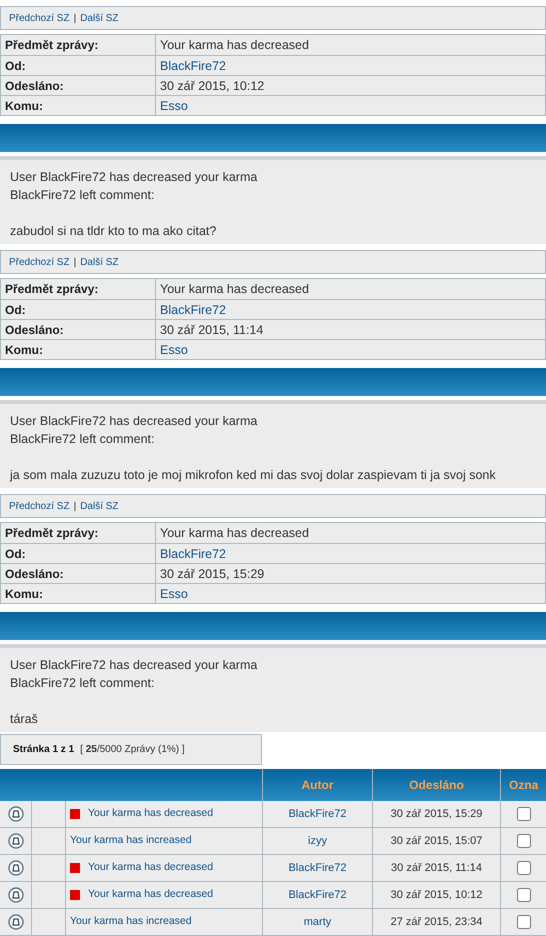  I want to click on column-header: Odesláno, so click(436, 785).